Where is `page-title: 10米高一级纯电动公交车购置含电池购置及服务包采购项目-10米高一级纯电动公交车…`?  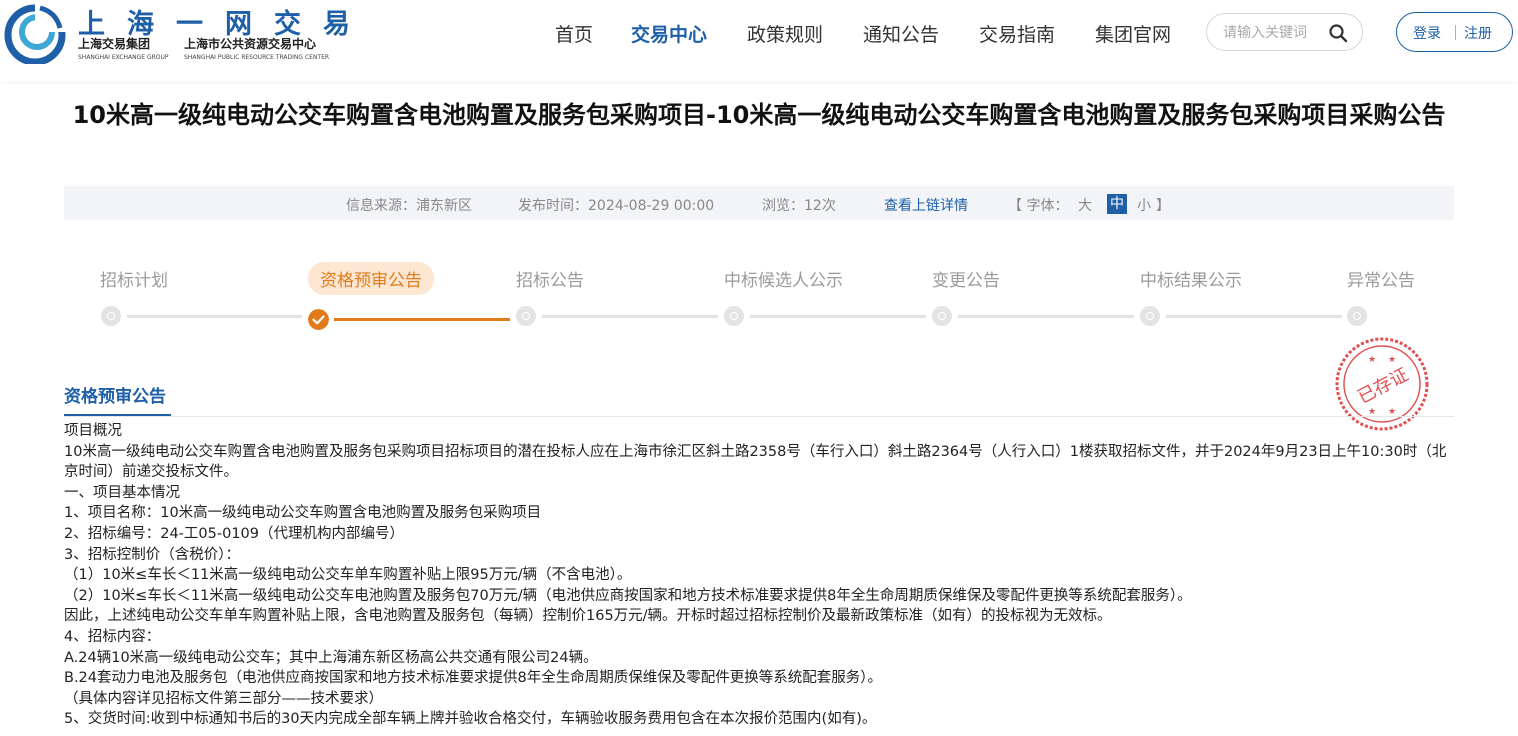
page-title: 10米高一级纯电动公交车购置含电池购置及服务包采购项目-10米高一级纯电动公交车… is located at coordinates (759, 115).